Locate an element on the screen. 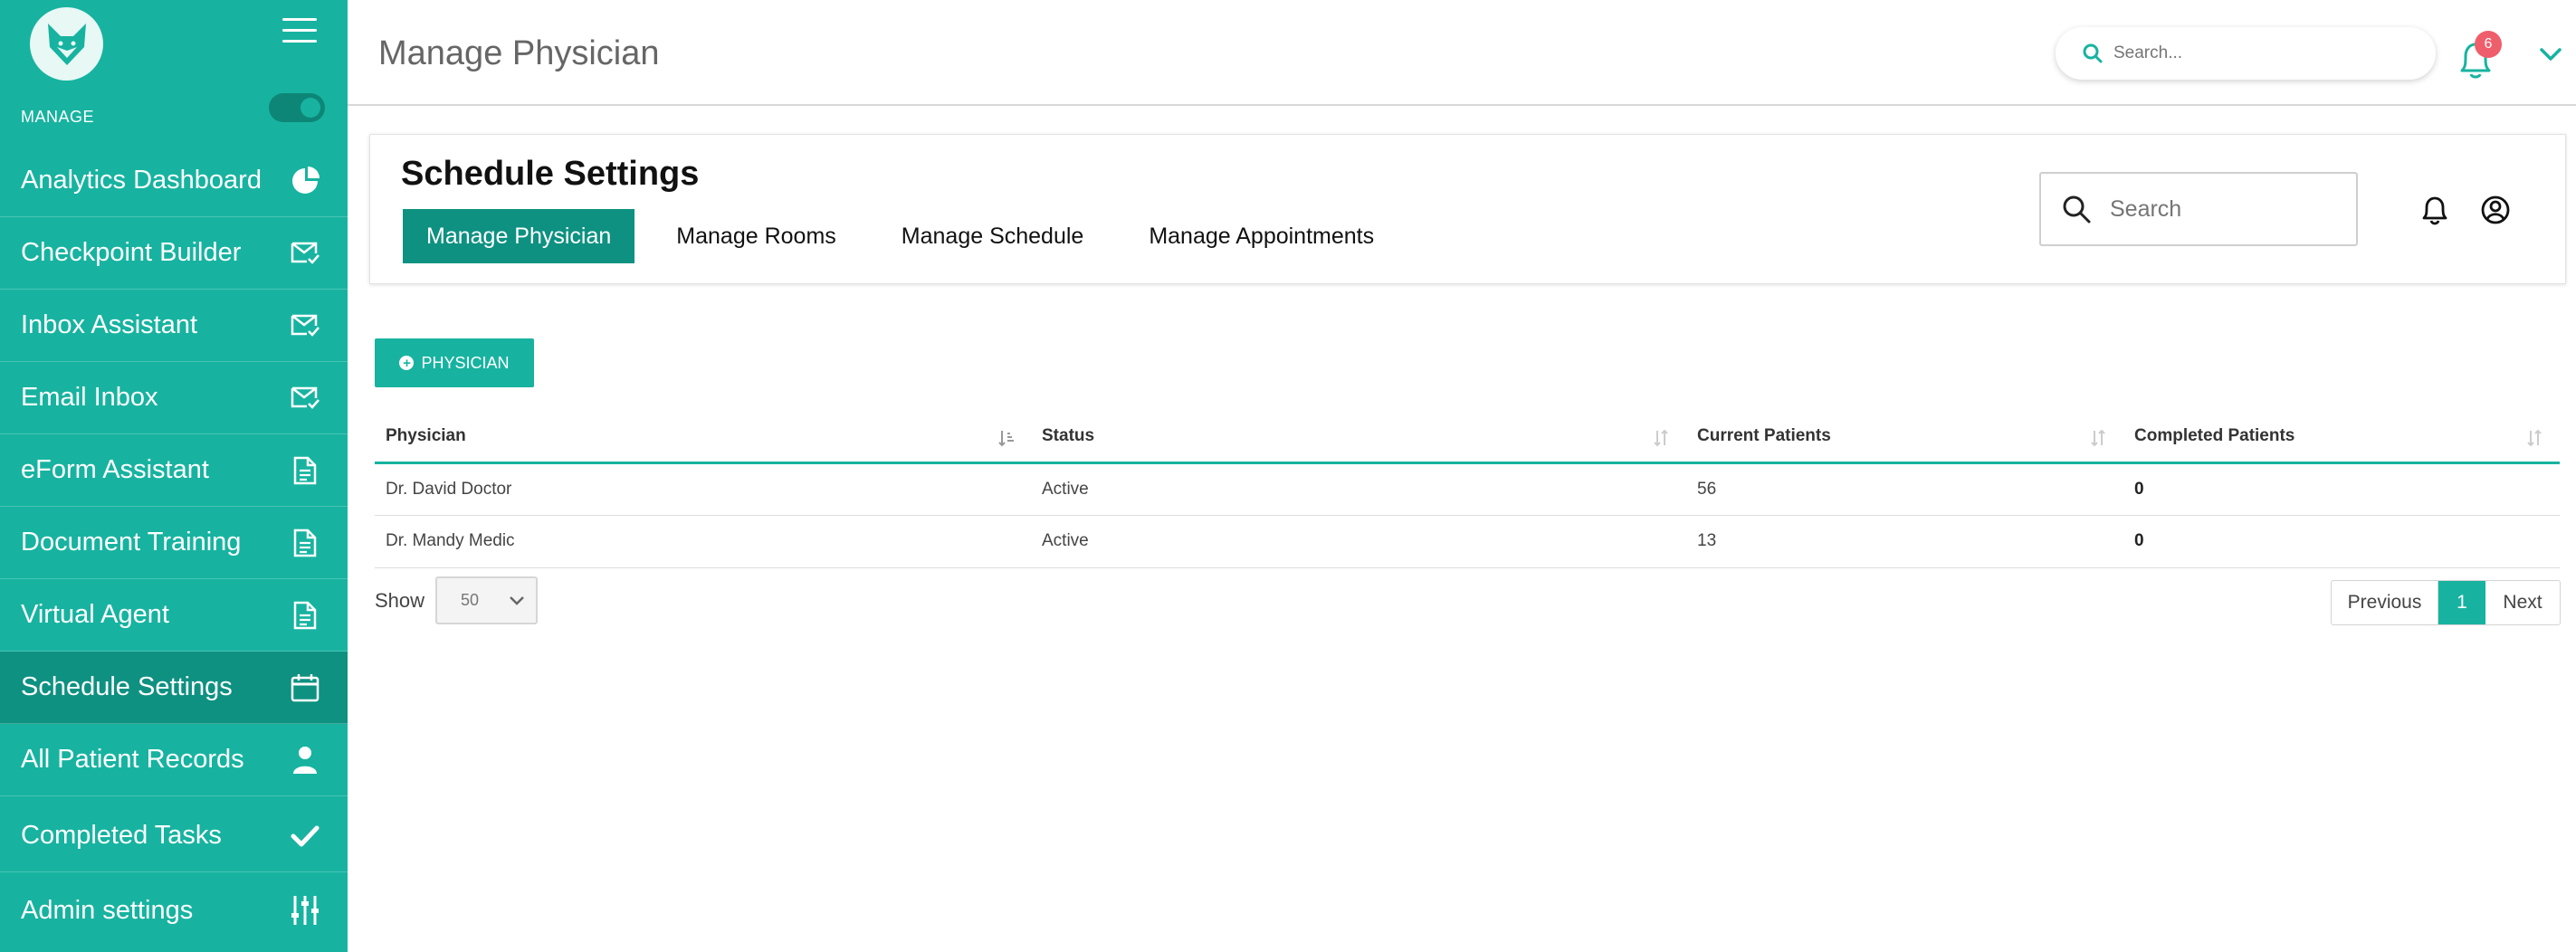 The width and height of the screenshot is (2576, 952). column-header-current-patients: Current Patients is located at coordinates (1905, 438).